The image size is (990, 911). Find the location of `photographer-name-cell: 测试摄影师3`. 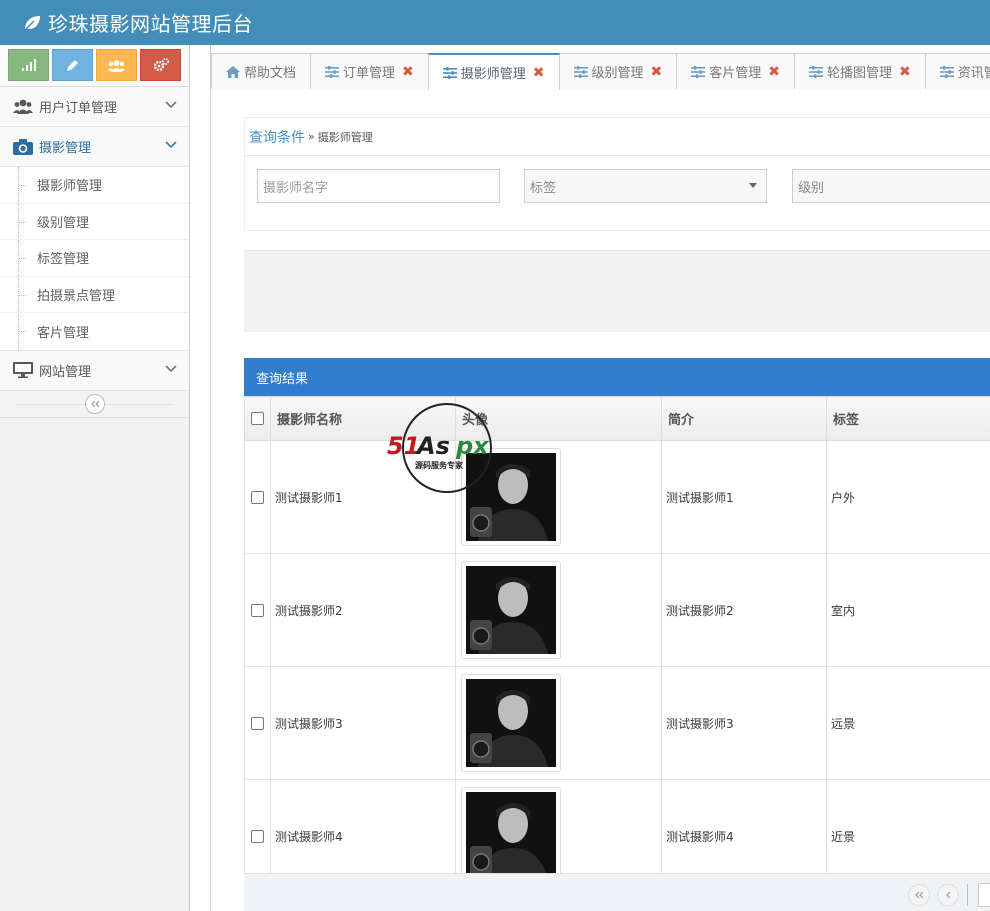

photographer-name-cell: 测试摄影师3 is located at coordinates (363, 723).